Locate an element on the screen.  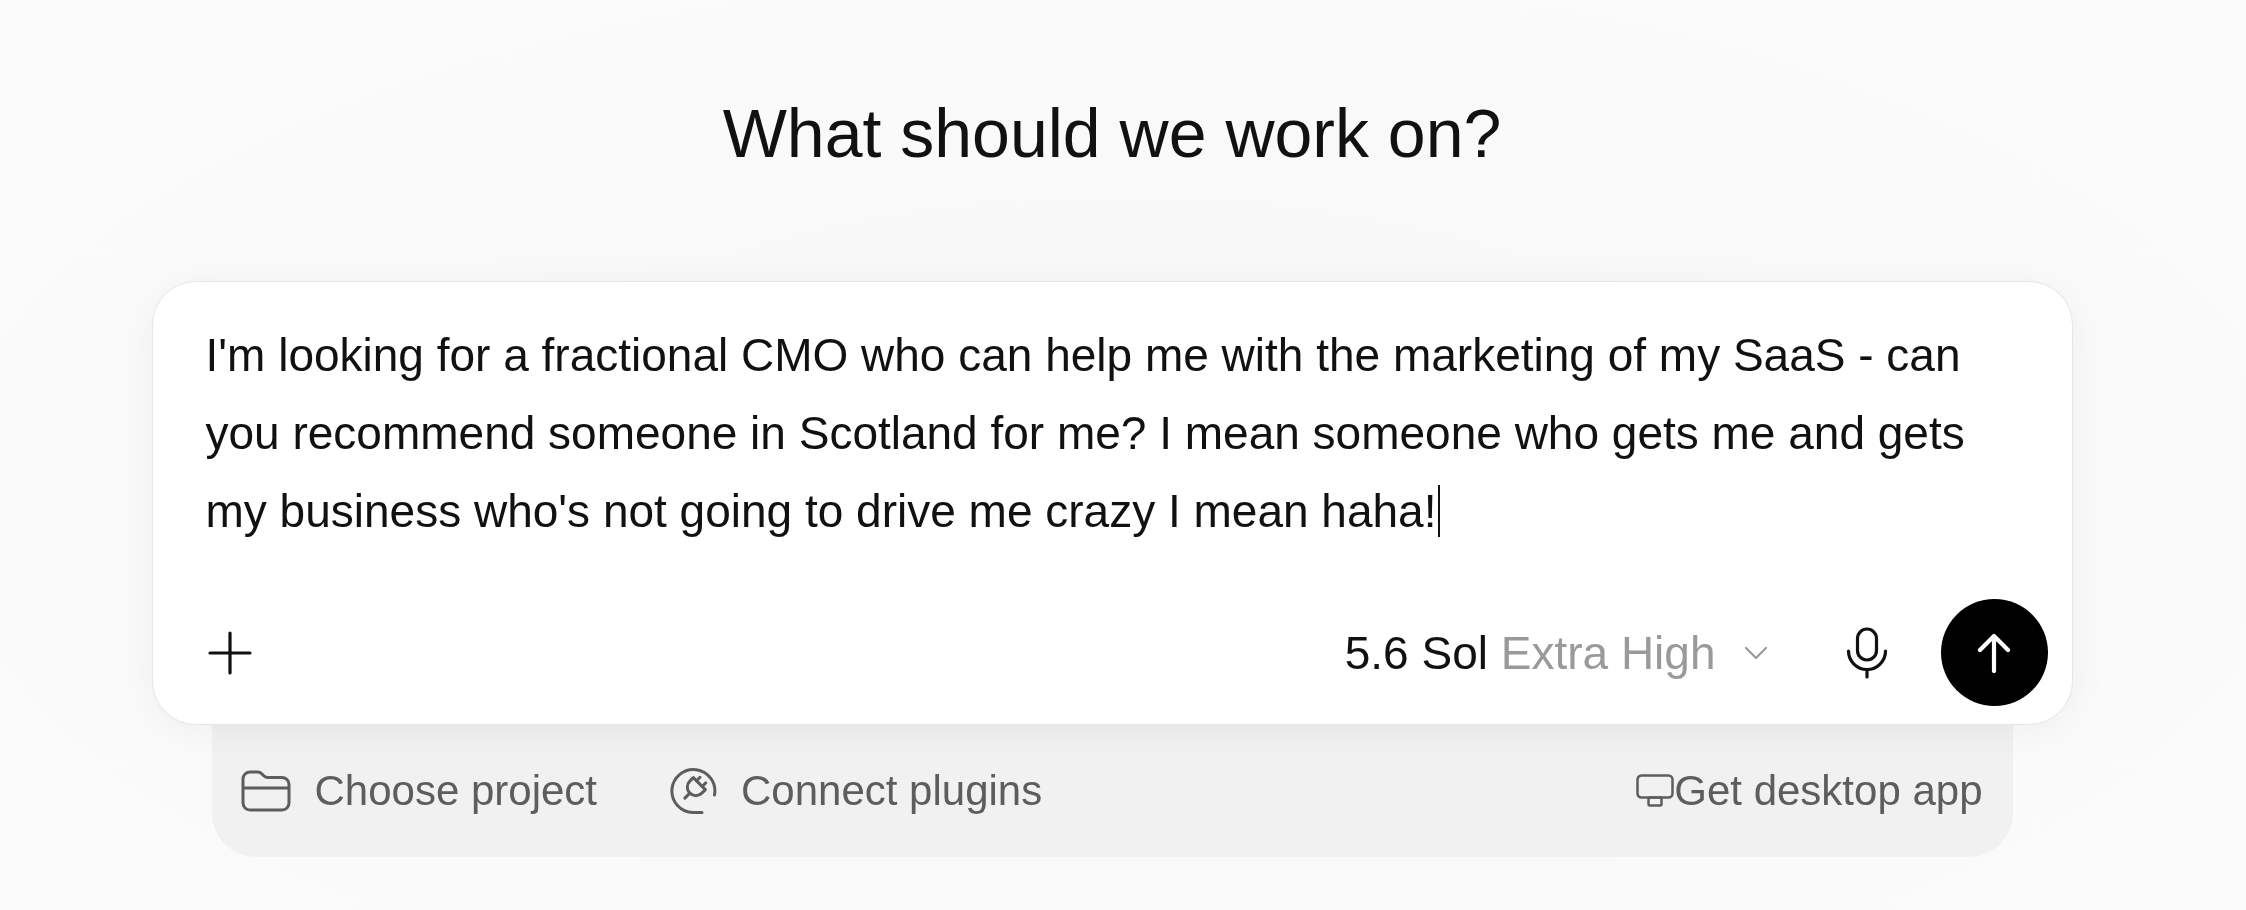
choose-project-button: Choose project is located at coordinates (418, 791).